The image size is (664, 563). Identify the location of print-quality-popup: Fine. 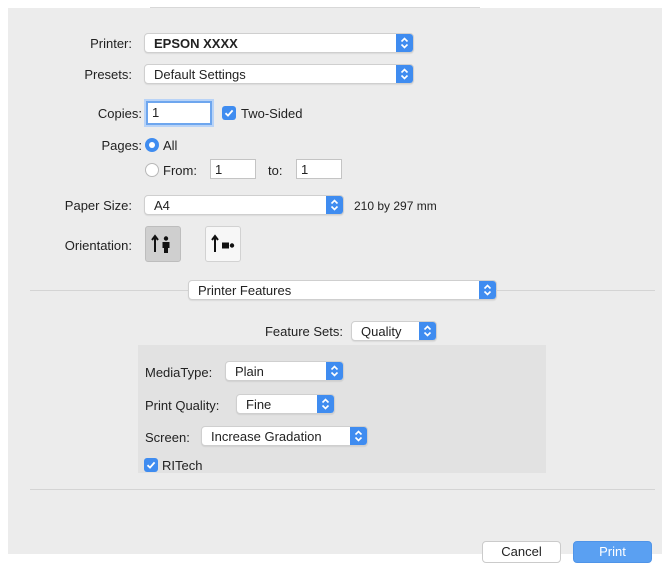
(285, 404).